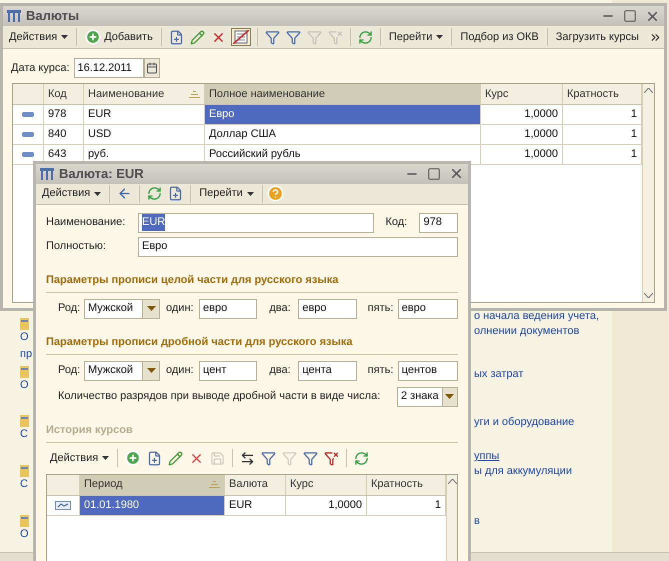 The image size is (669, 561). What do you see at coordinates (537, 316) in the screenshot?
I see `link: о начала ведения учета,` at bounding box center [537, 316].